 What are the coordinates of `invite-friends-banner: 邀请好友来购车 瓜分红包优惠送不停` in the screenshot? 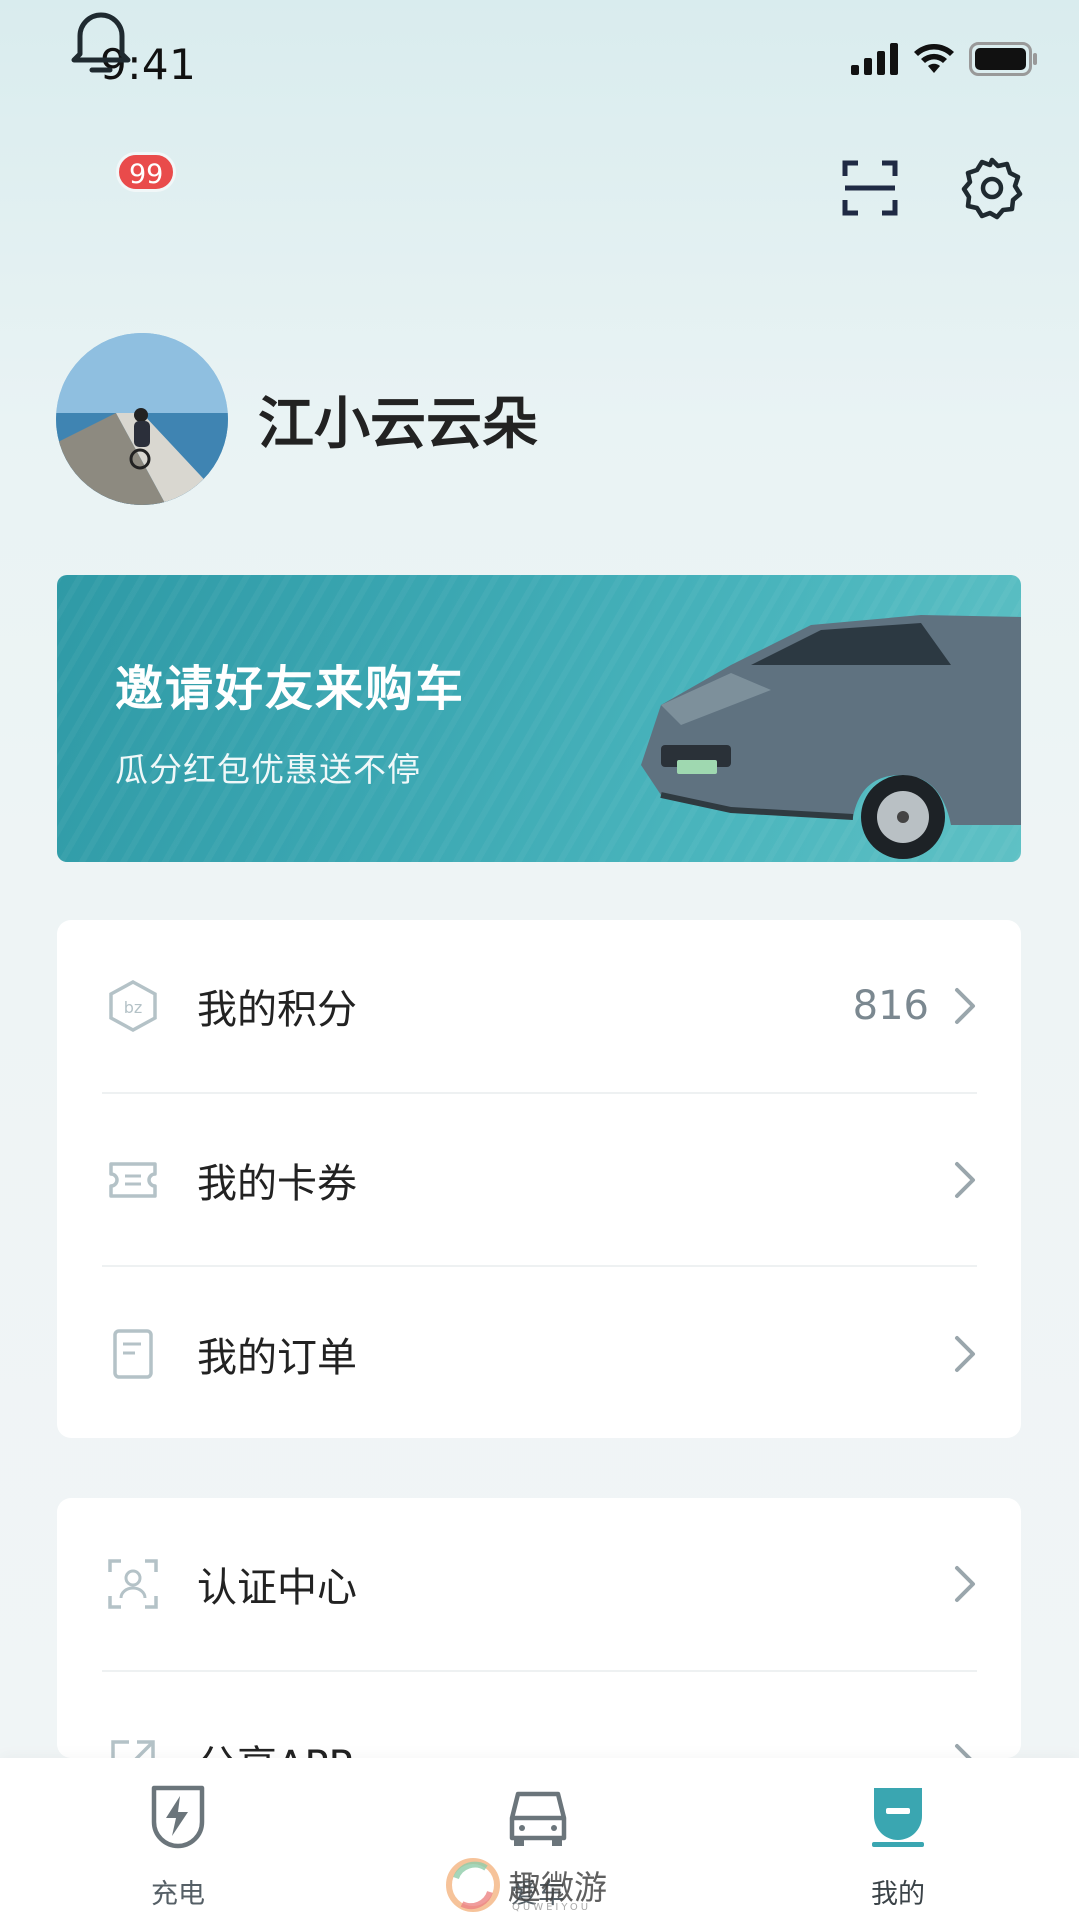 It's located at (539, 718).